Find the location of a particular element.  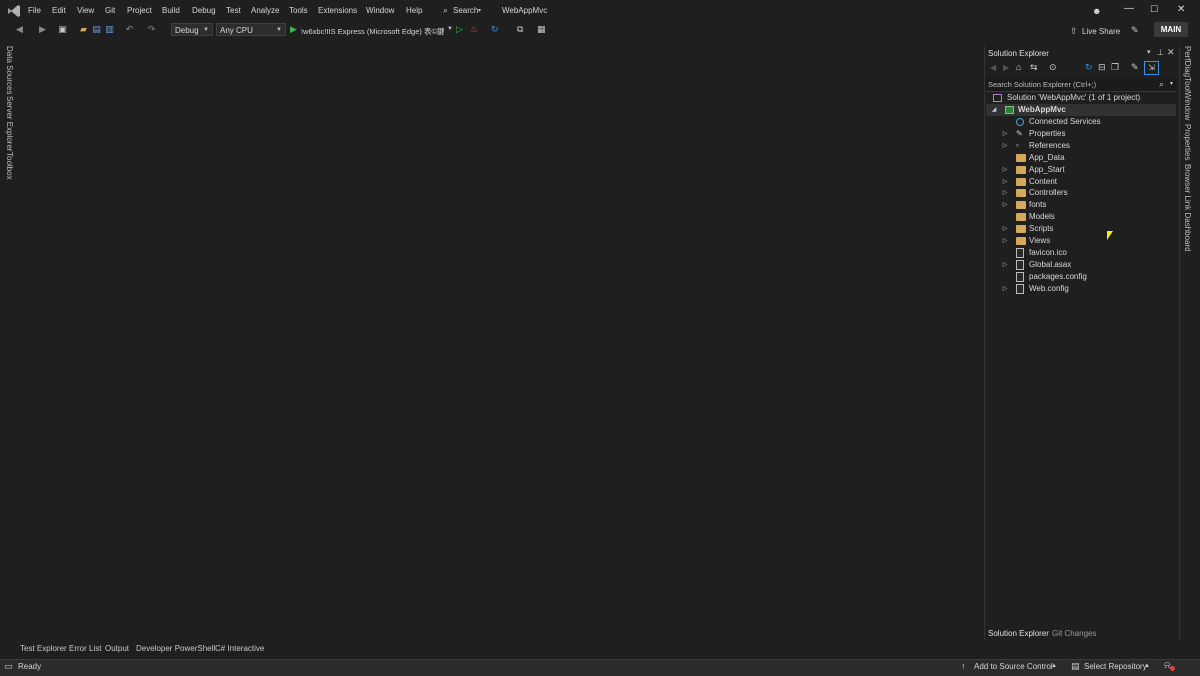

tree-item: ▷ fonts is located at coordinates (1081, 205).